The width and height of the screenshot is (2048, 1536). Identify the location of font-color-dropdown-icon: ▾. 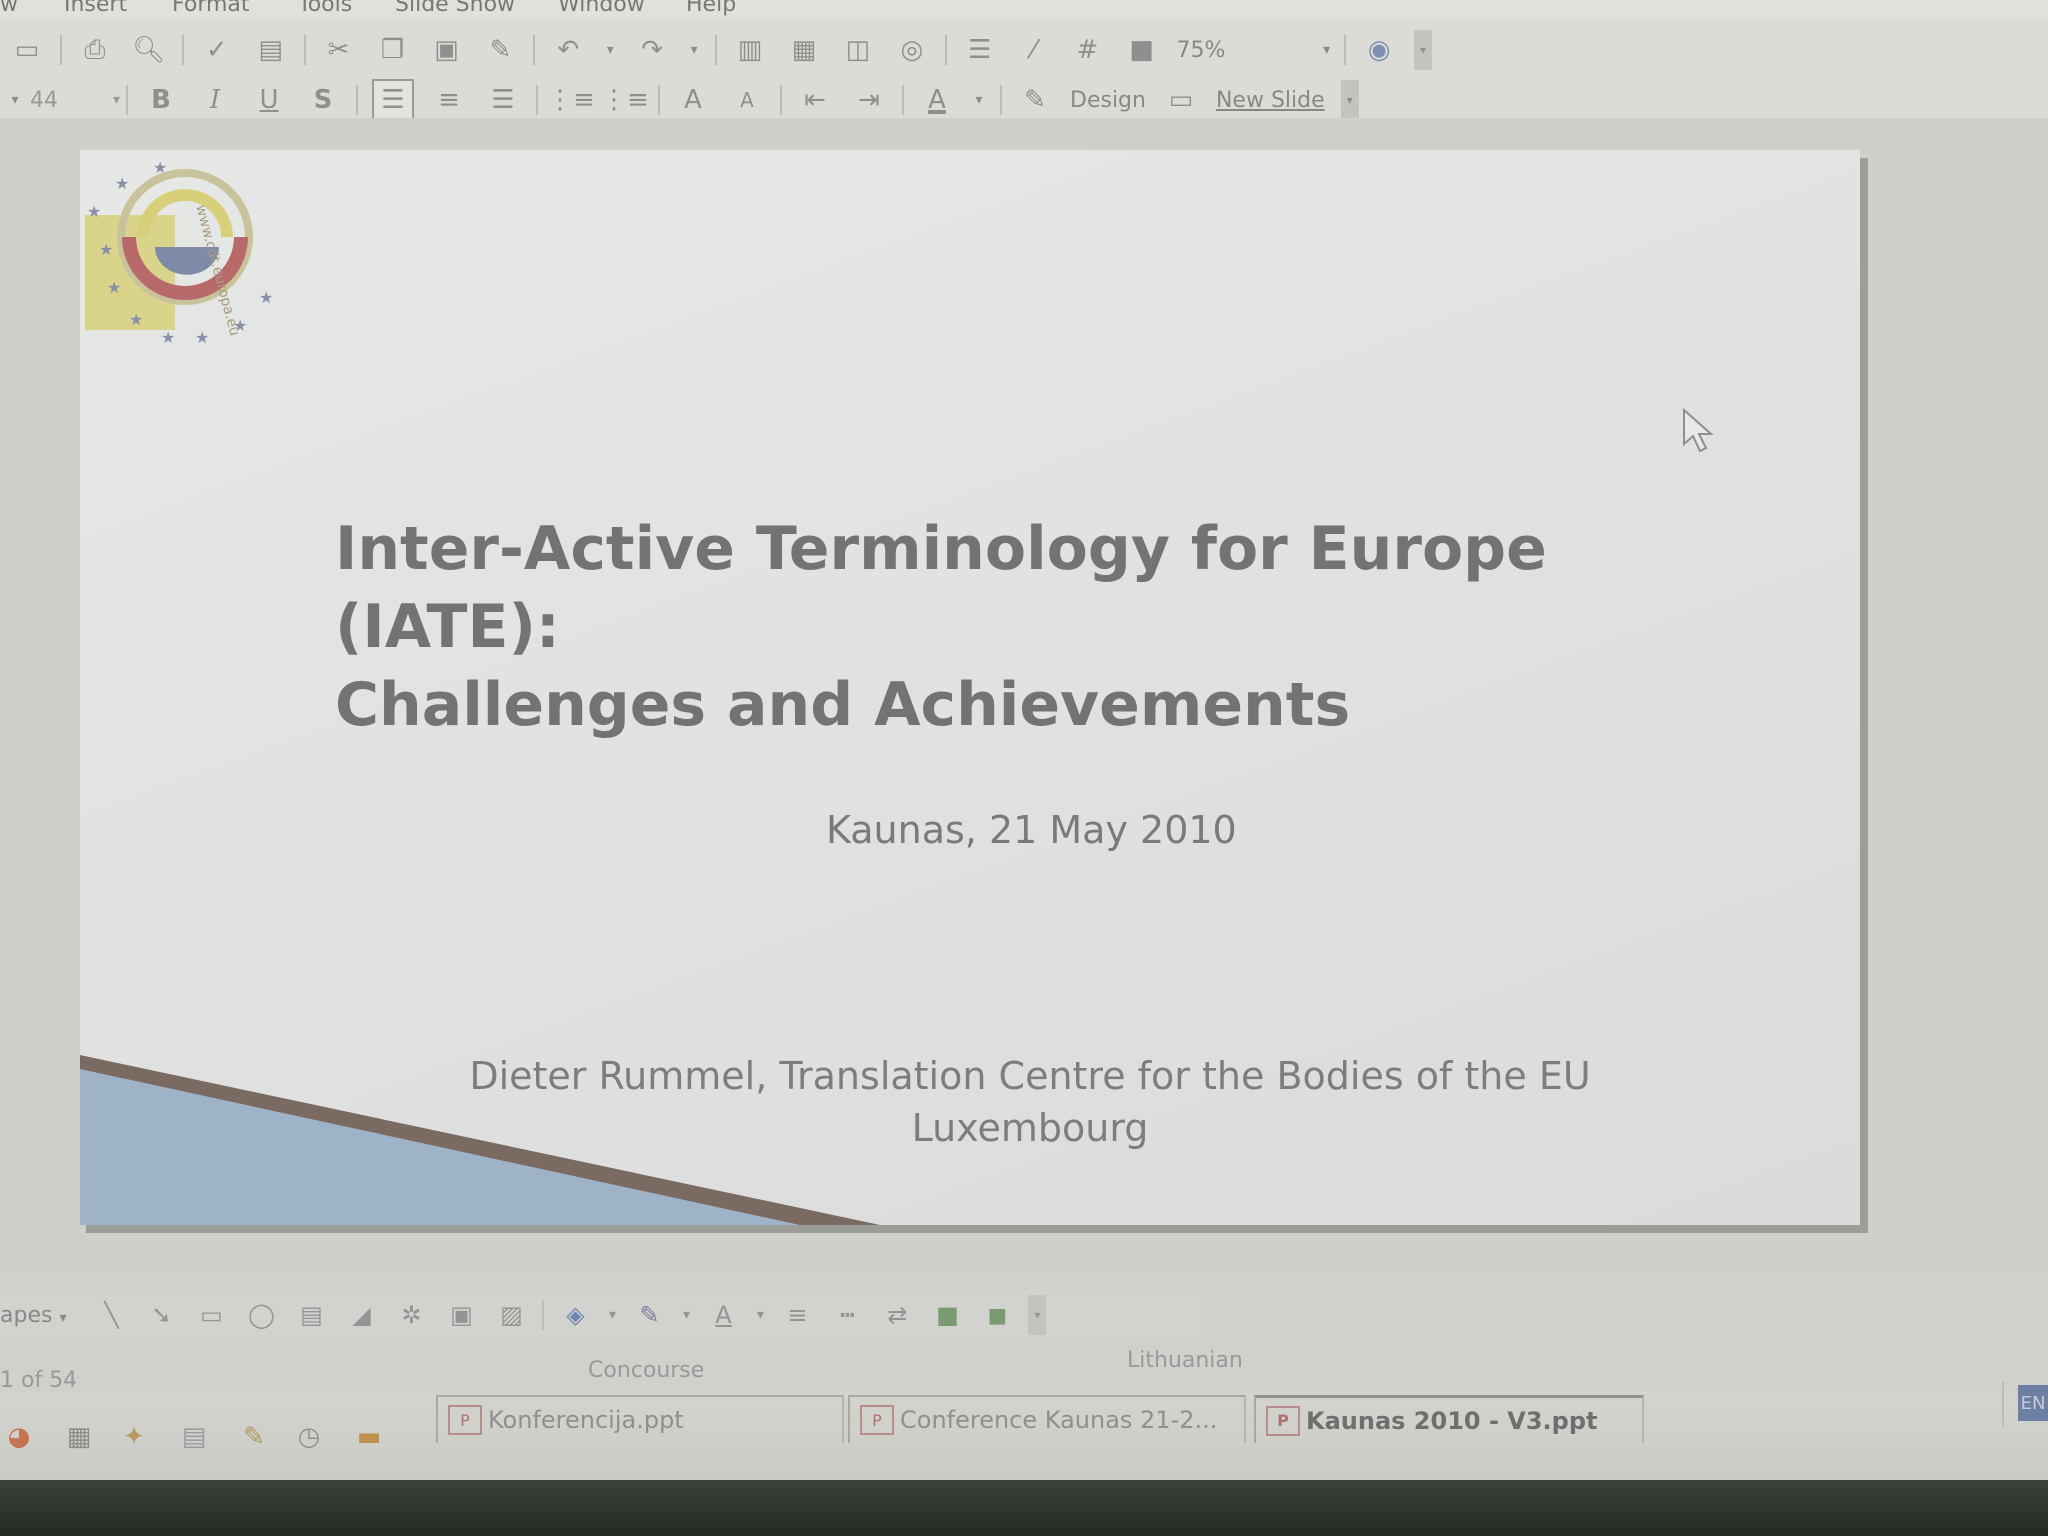
(979, 100).